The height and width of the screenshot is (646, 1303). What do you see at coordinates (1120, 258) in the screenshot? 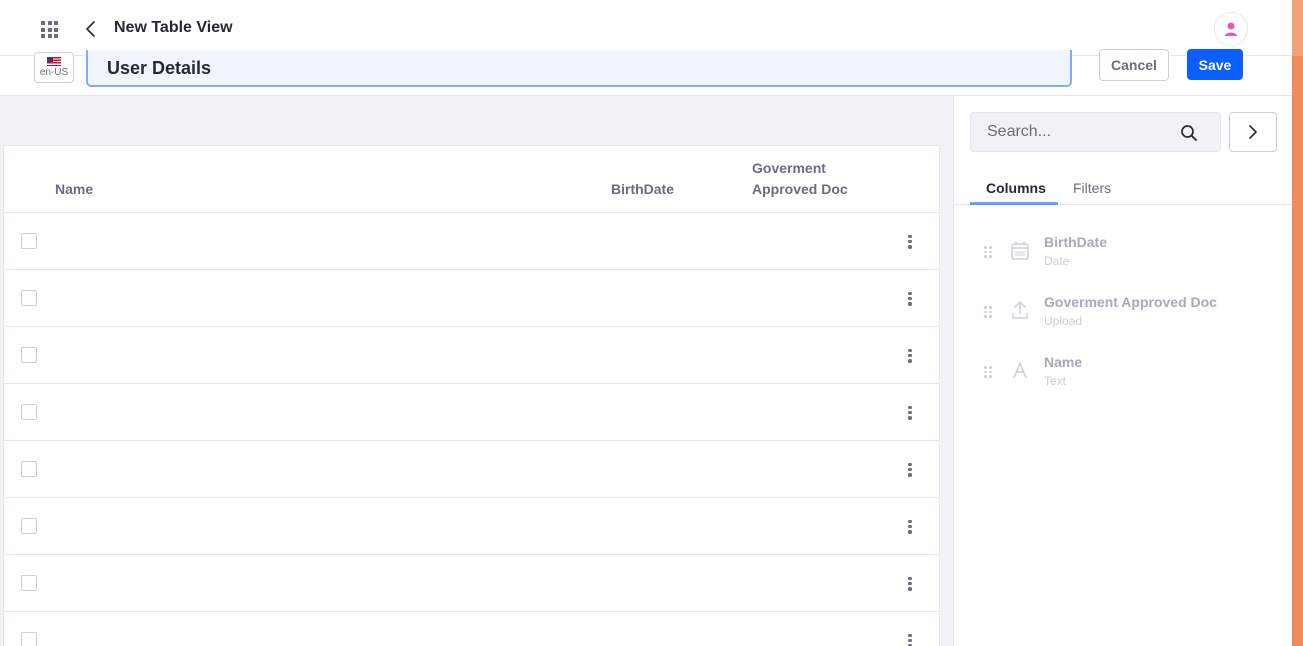
I see `field-item-birthdate: BirthDate Date` at bounding box center [1120, 258].